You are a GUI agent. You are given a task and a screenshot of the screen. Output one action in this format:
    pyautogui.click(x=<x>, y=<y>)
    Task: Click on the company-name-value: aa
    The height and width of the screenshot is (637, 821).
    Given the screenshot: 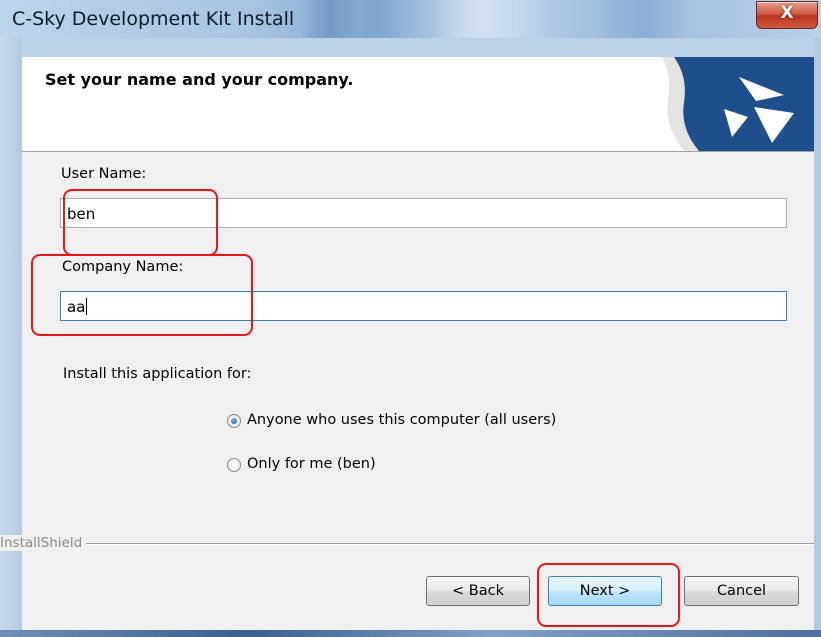 What is the action you would take?
    pyautogui.click(x=76, y=307)
    